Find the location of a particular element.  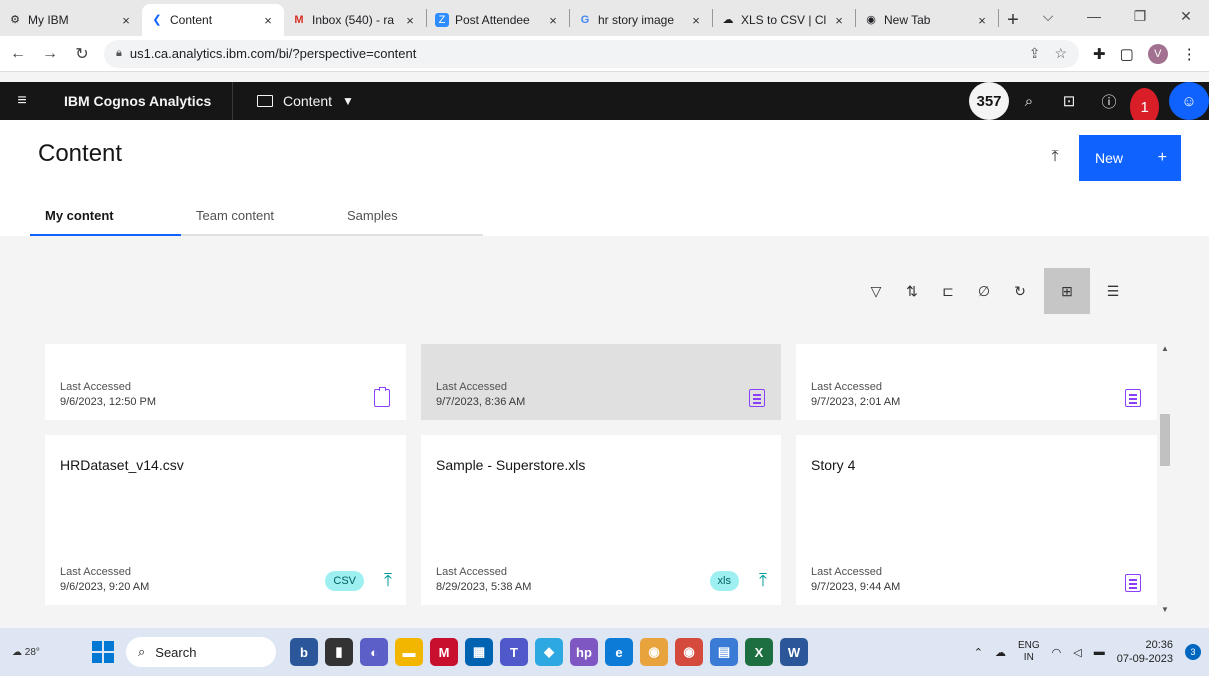

notifications-counter: 357 is located at coordinates (989, 101).